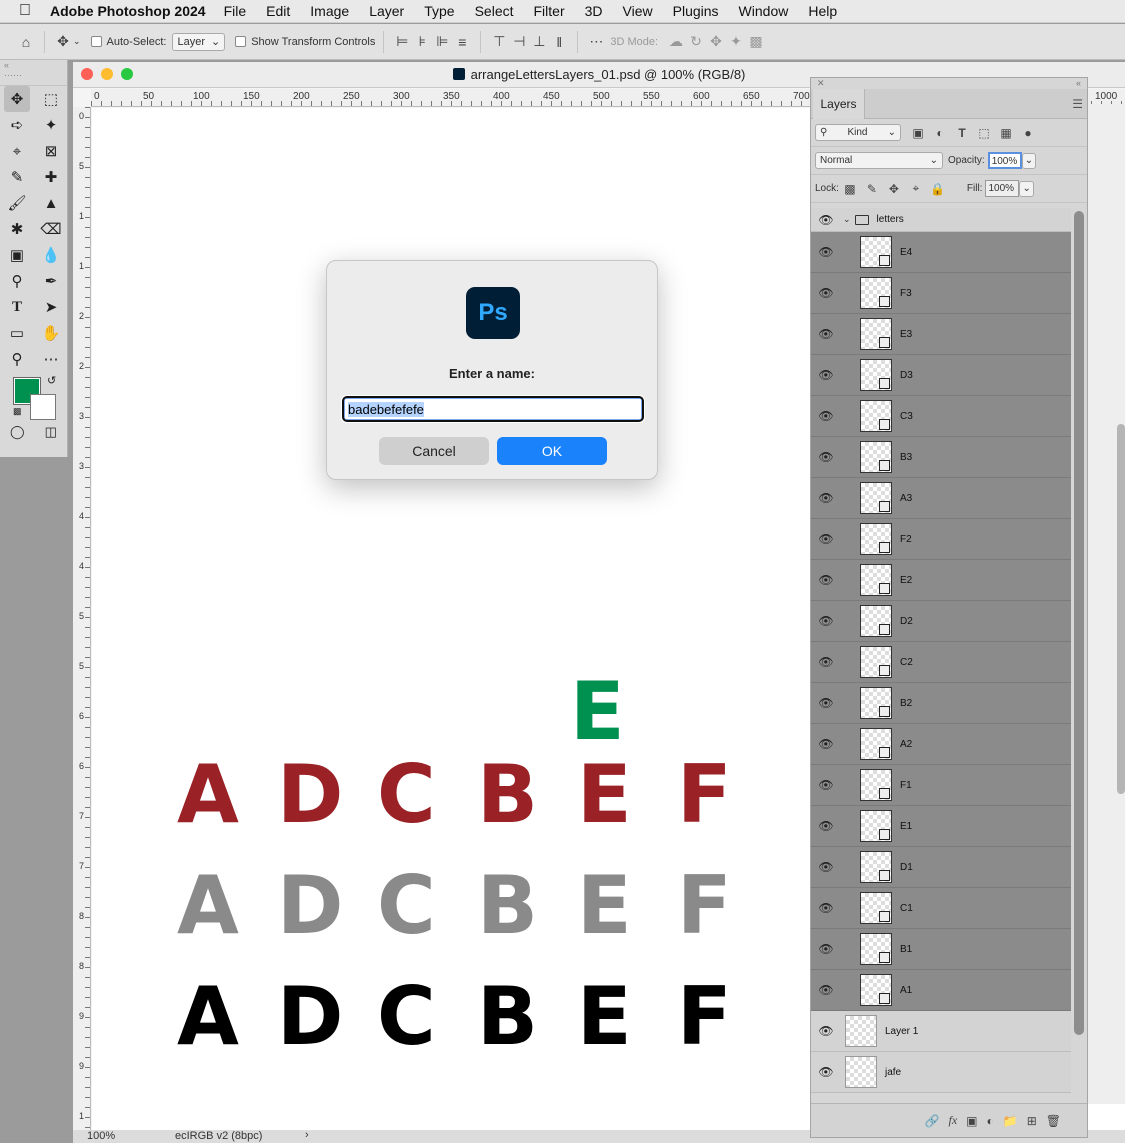 This screenshot has width=1125, height=1143. I want to click on healing-brush-icon: ✚, so click(51, 177).